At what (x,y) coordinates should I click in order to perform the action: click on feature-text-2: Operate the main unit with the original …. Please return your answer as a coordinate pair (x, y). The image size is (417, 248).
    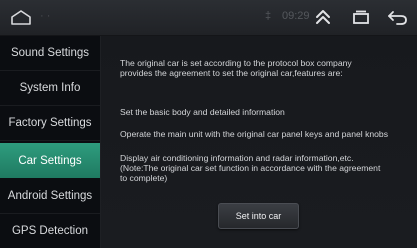
    Looking at the image, I should click on (254, 134).